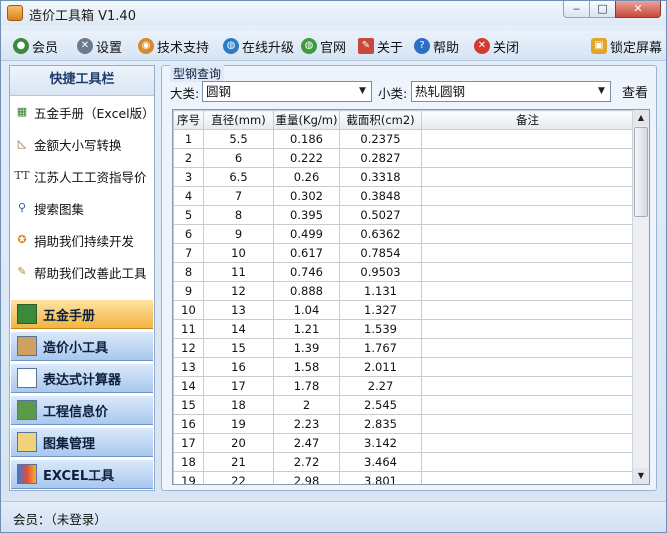 The height and width of the screenshot is (533, 667). I want to click on table-row: 10 13 1.04 1.327, so click(403, 310).